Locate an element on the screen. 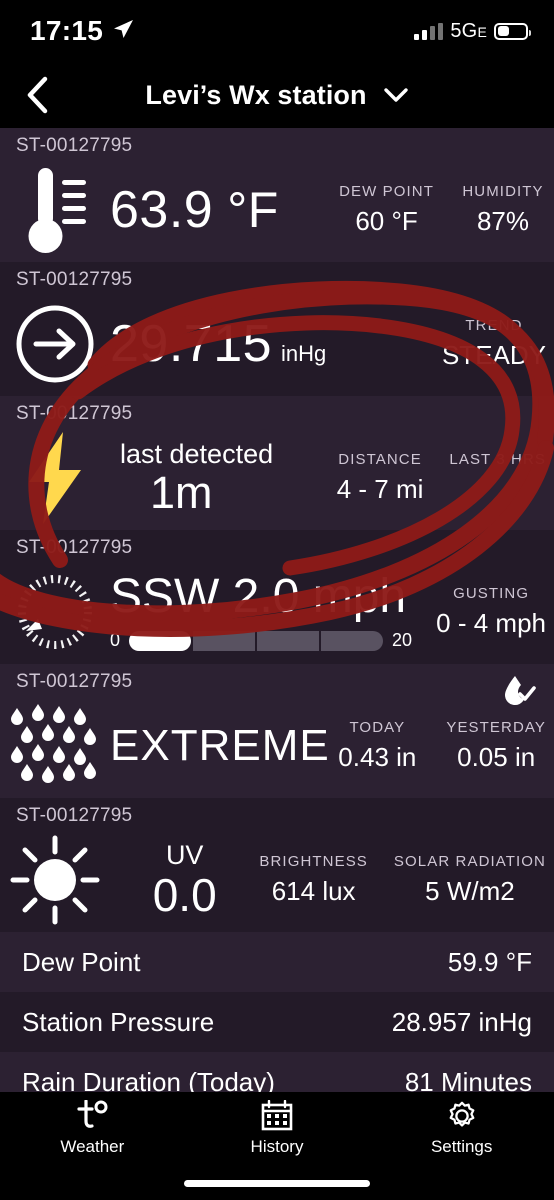 The height and width of the screenshot is (1200, 554). stat-yesterday: YESTERDAY 0.05 in is located at coordinates (496, 746).